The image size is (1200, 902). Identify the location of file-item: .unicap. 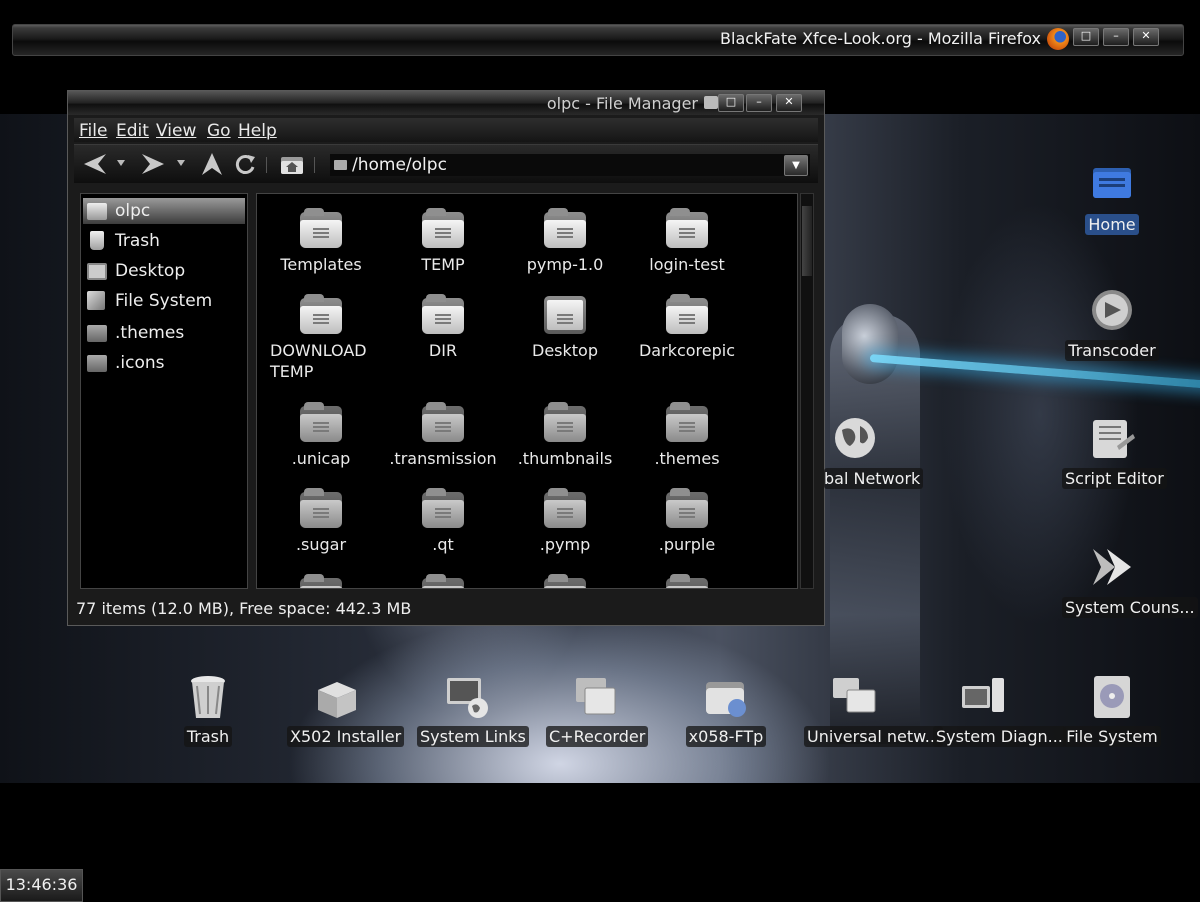
(321, 435).